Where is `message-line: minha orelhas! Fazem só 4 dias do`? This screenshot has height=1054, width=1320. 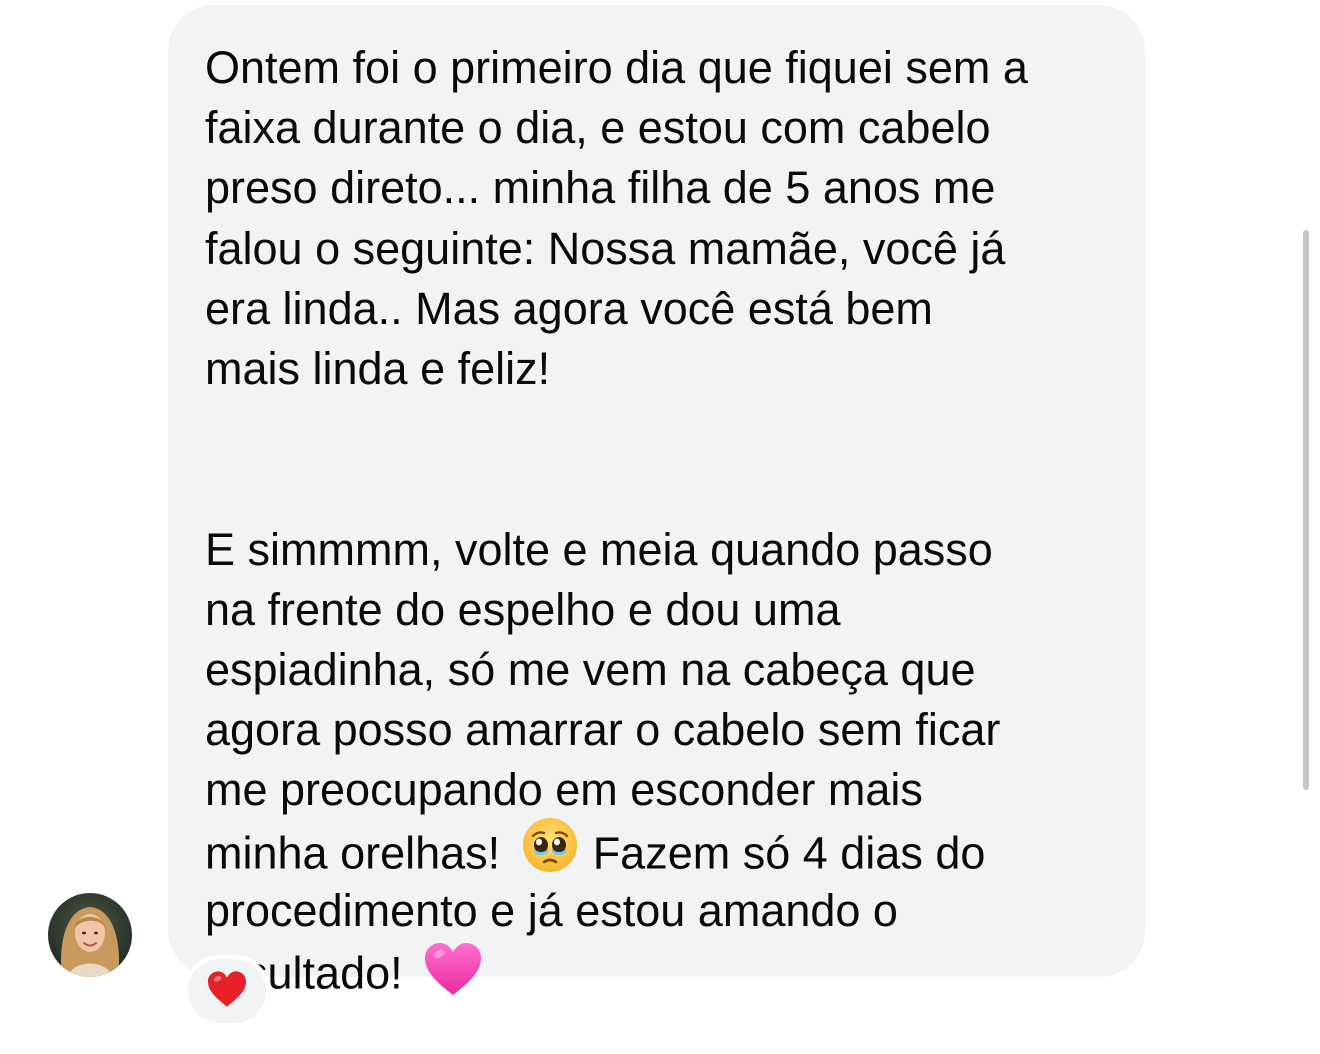
message-line: minha orelhas! Fazem só 4 dias do is located at coordinates (665, 849).